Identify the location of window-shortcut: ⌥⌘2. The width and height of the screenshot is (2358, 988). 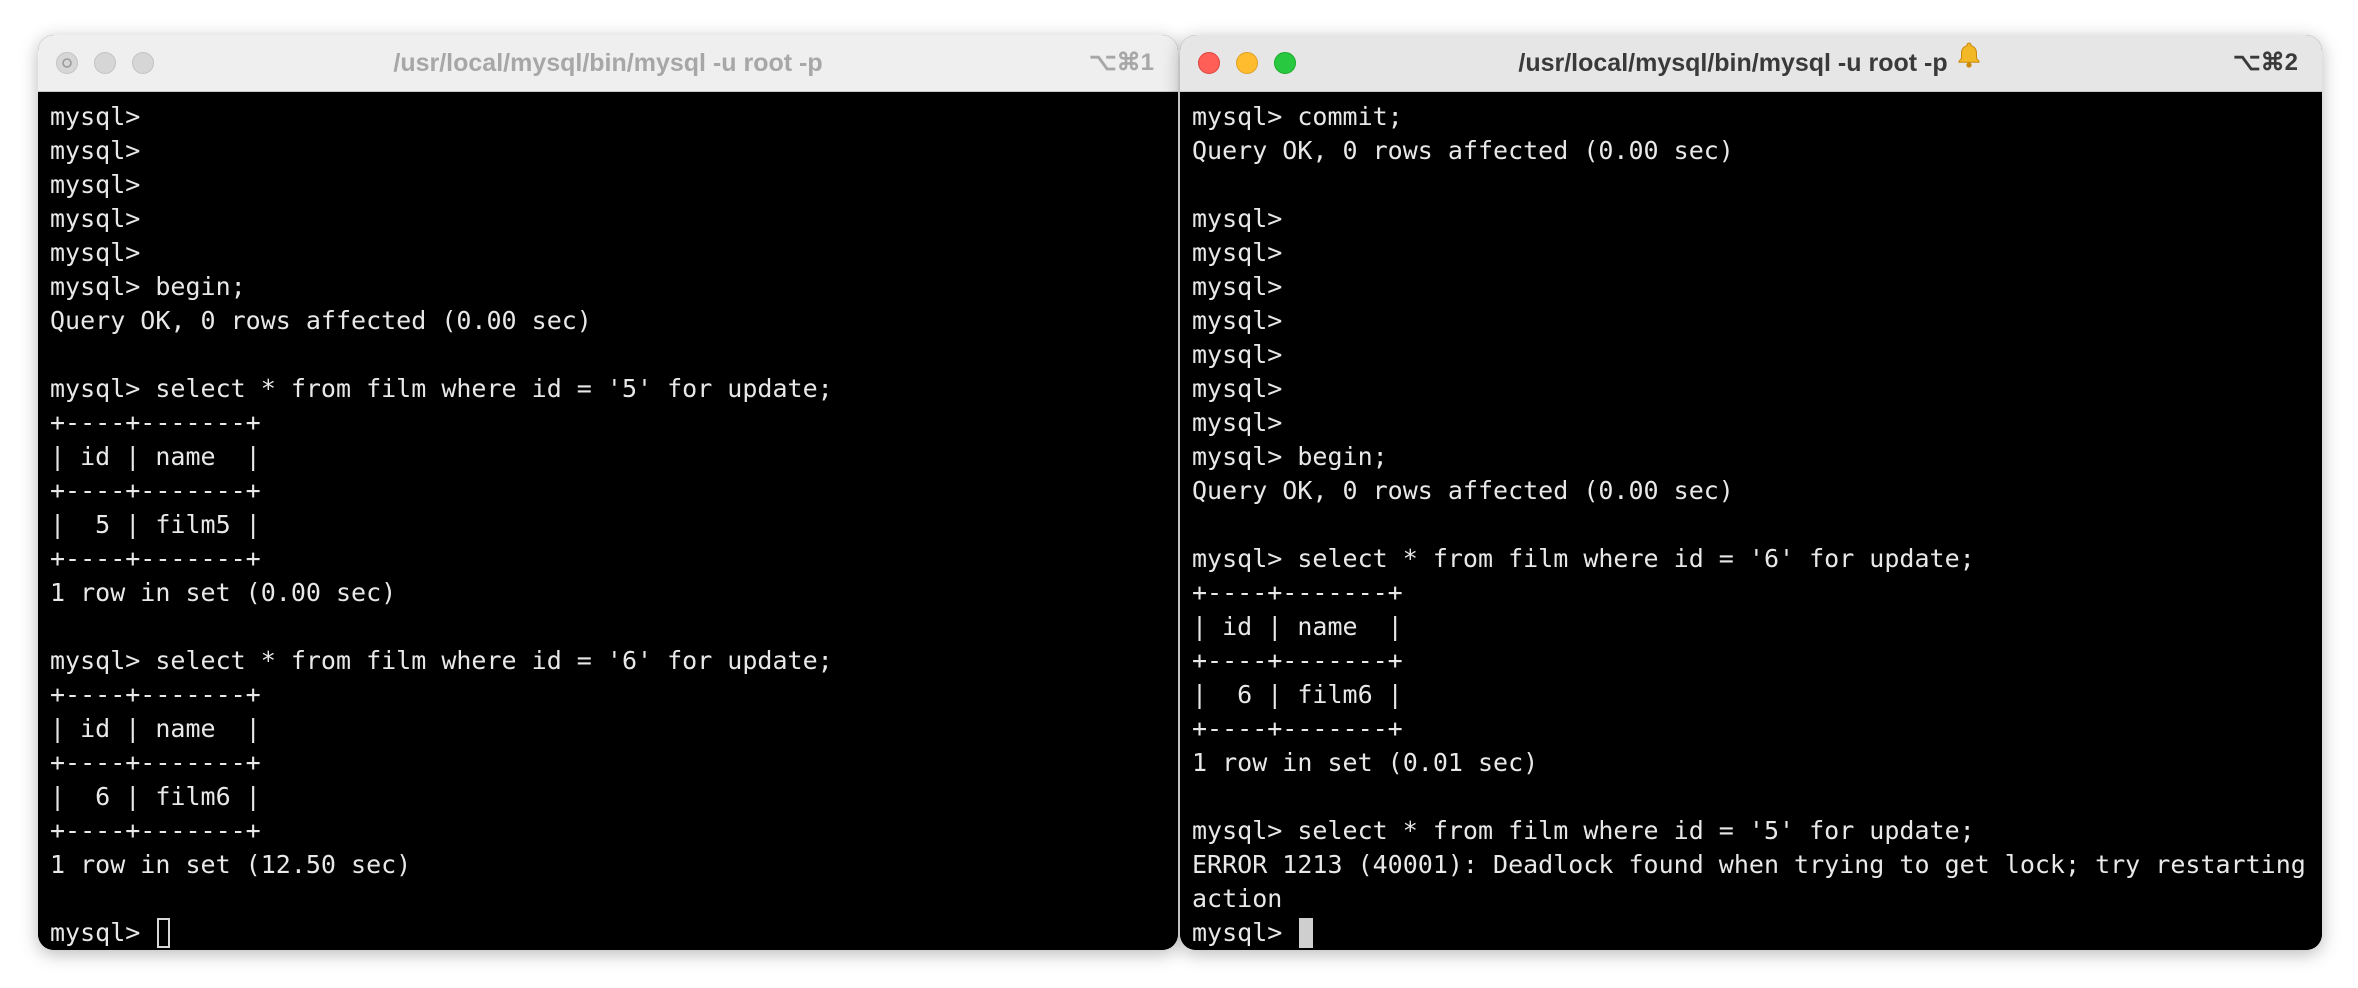
(2265, 62).